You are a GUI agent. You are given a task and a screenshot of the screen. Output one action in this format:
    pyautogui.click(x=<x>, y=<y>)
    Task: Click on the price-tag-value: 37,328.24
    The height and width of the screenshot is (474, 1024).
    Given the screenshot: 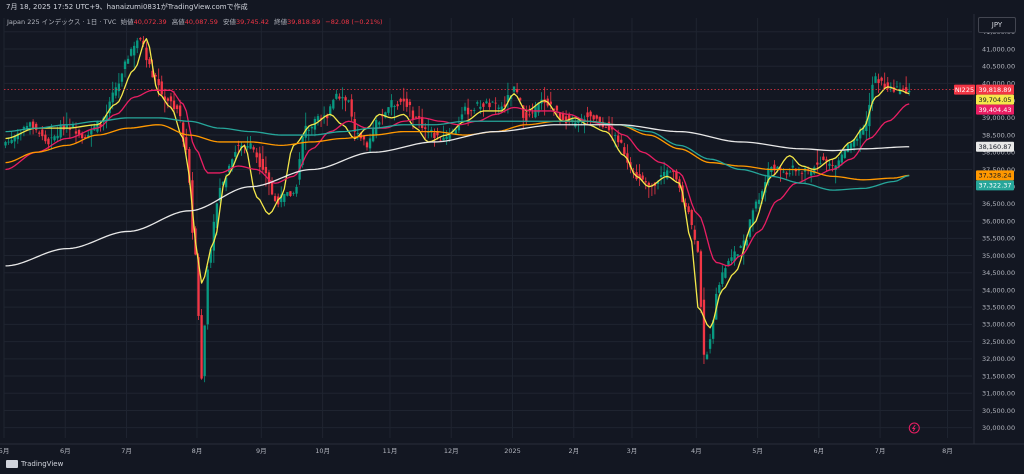 What is the action you would take?
    pyautogui.click(x=994, y=176)
    